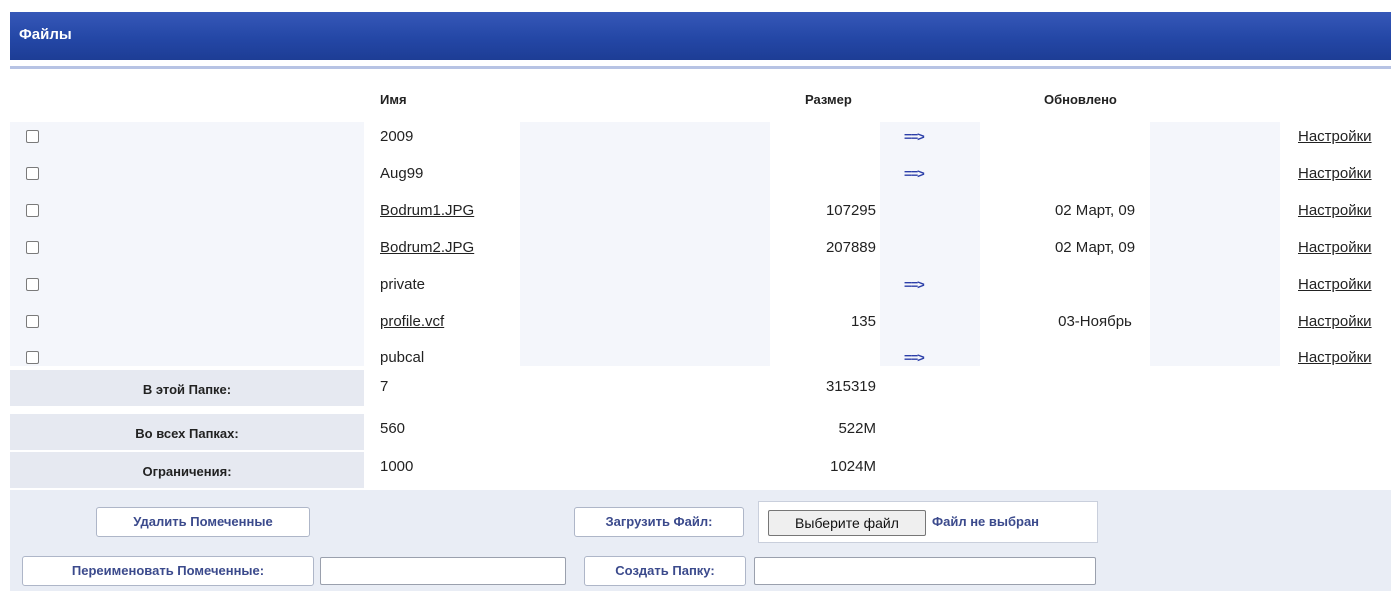 The image size is (1391, 591). I want to click on file-updated: 03-Ноябрь, so click(1095, 321).